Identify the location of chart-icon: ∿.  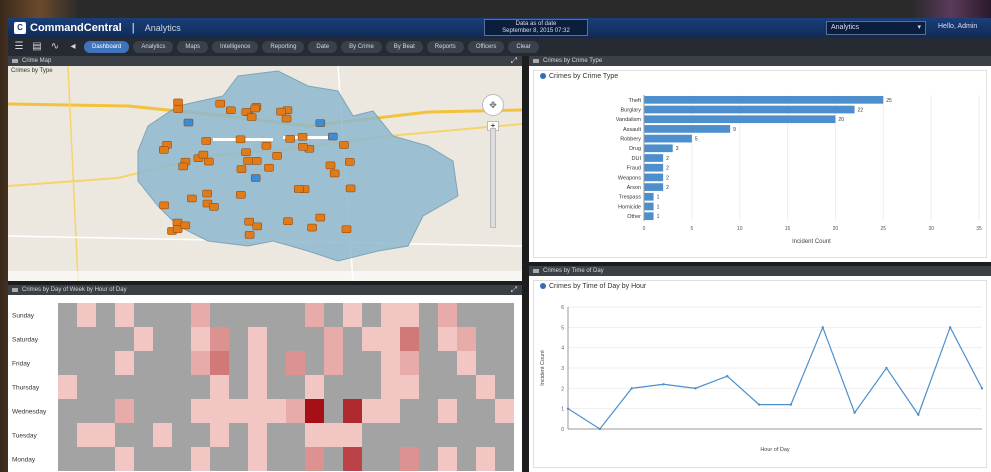
(55, 47).